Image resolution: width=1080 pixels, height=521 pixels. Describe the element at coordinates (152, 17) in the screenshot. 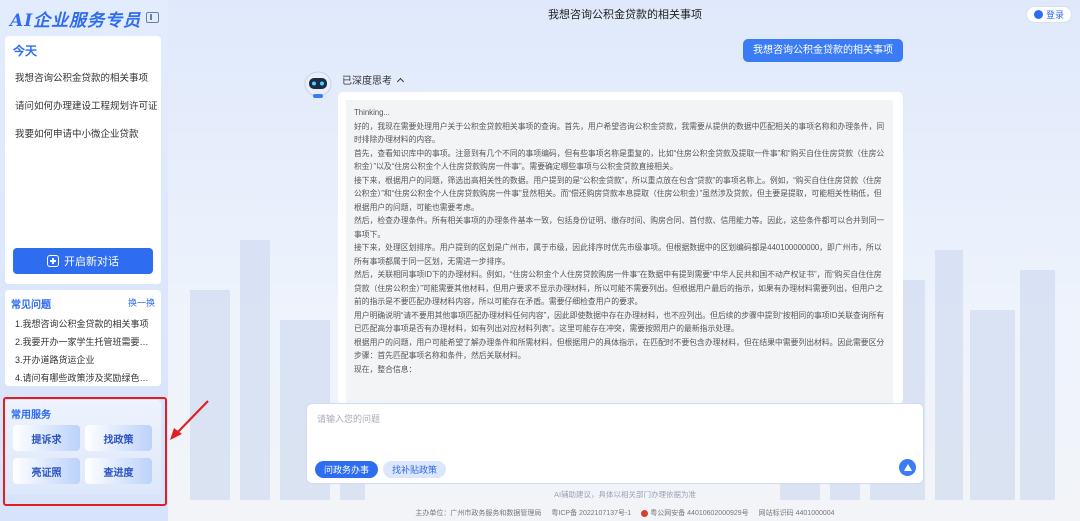

I see `sidebar-collapse-icon` at that location.